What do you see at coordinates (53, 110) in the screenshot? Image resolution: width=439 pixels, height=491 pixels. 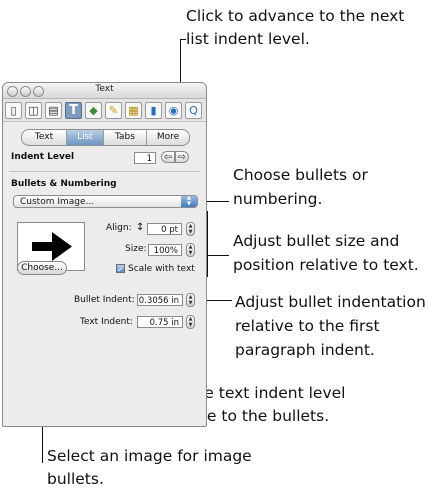 I see `graphic-inspector-icon: ▤` at bounding box center [53, 110].